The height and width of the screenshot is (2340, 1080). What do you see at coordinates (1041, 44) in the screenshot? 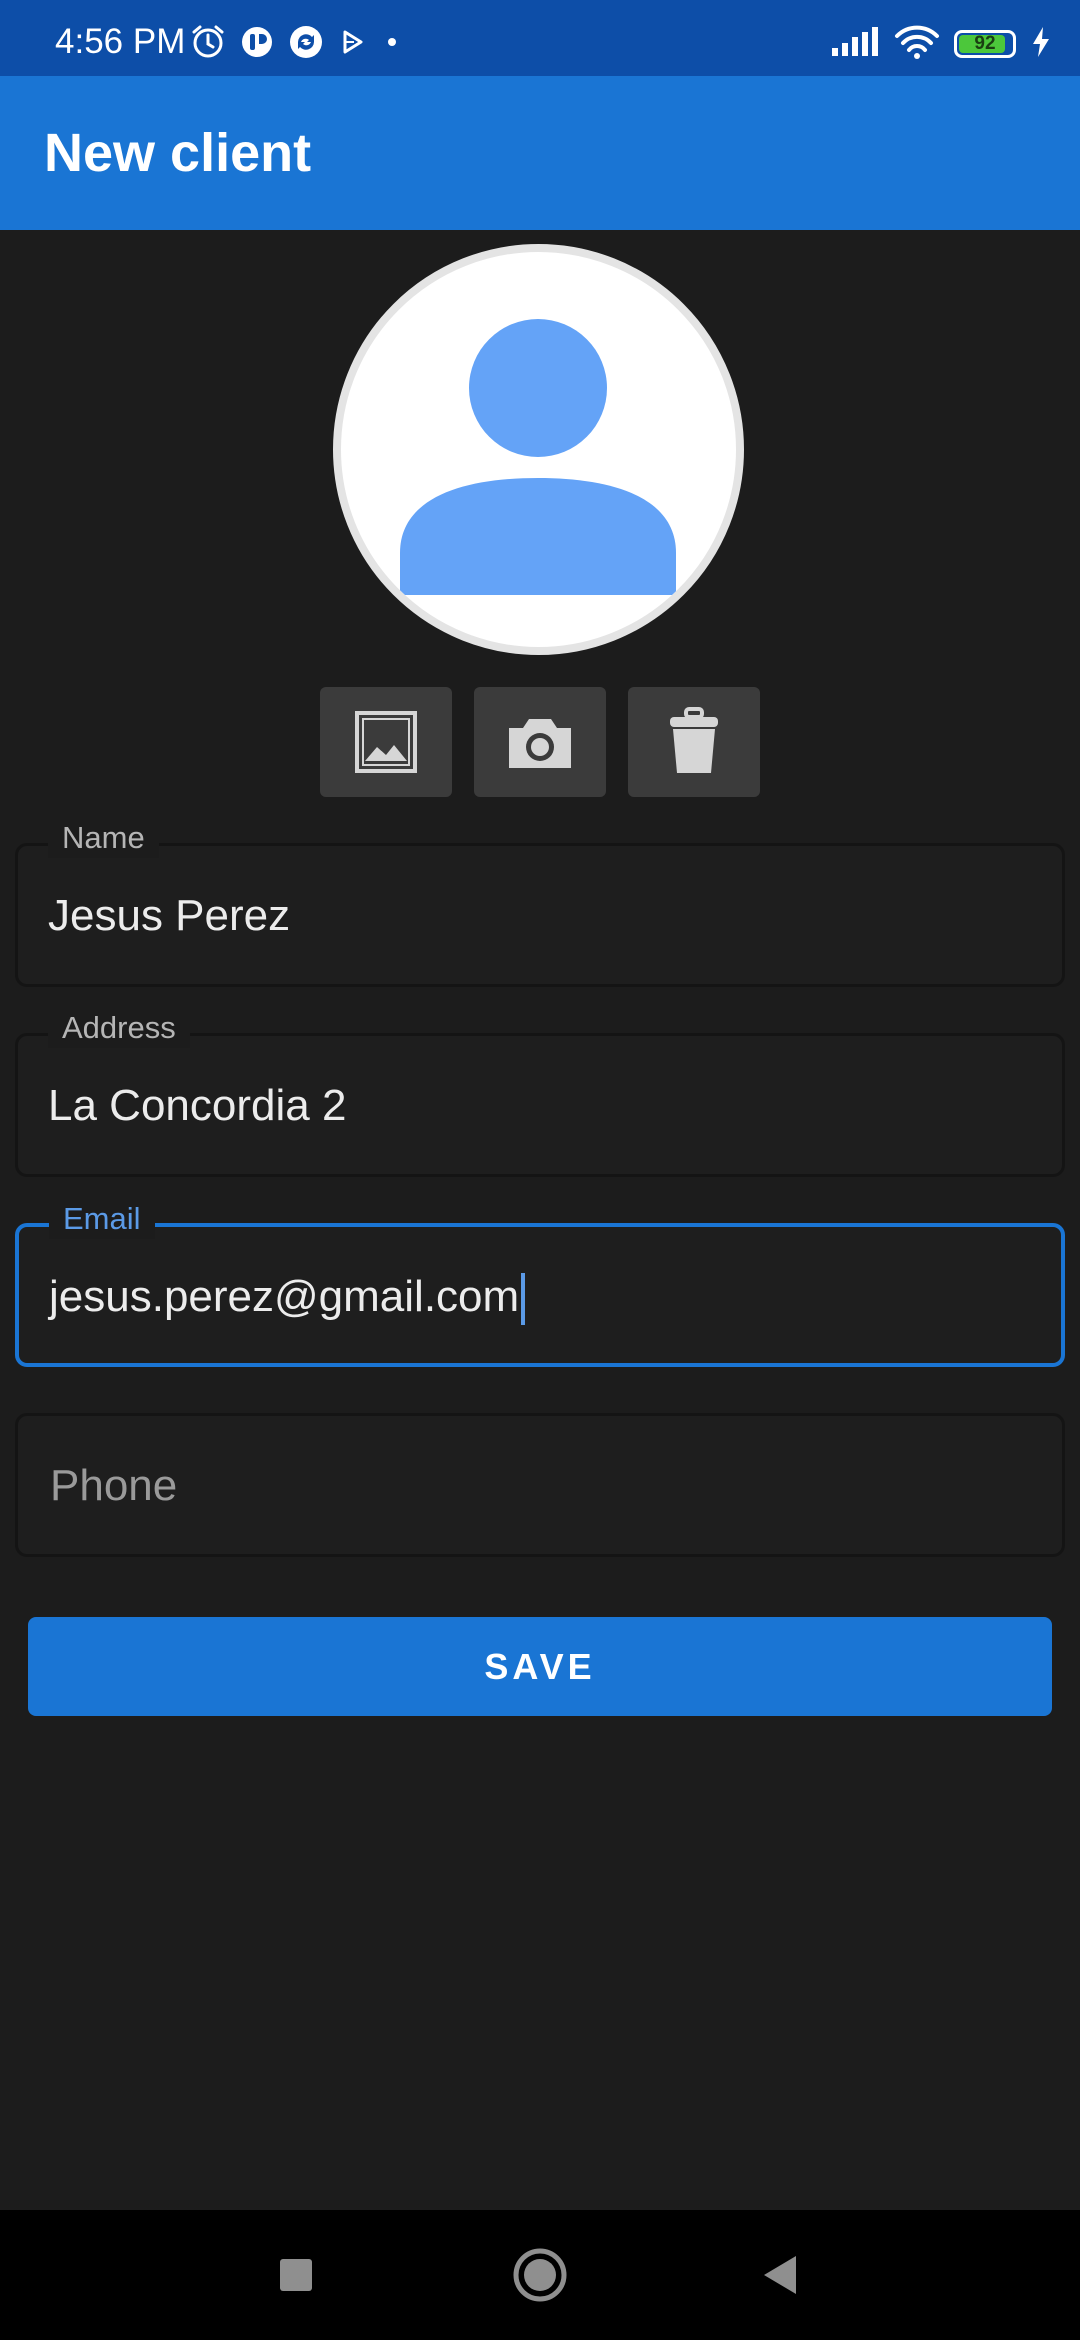
I see `charging-icon` at bounding box center [1041, 44].